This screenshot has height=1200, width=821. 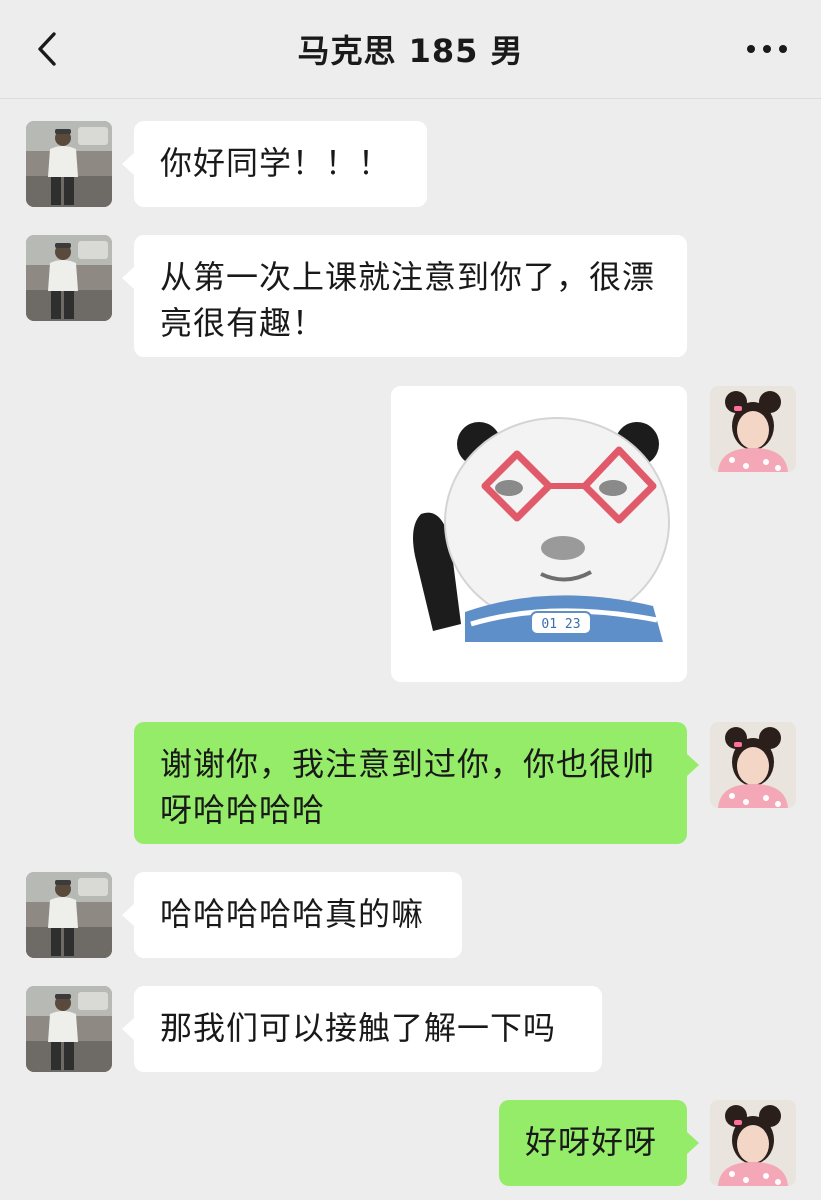 I want to click on message-bubble: 好呀好呀, so click(x=593, y=1143).